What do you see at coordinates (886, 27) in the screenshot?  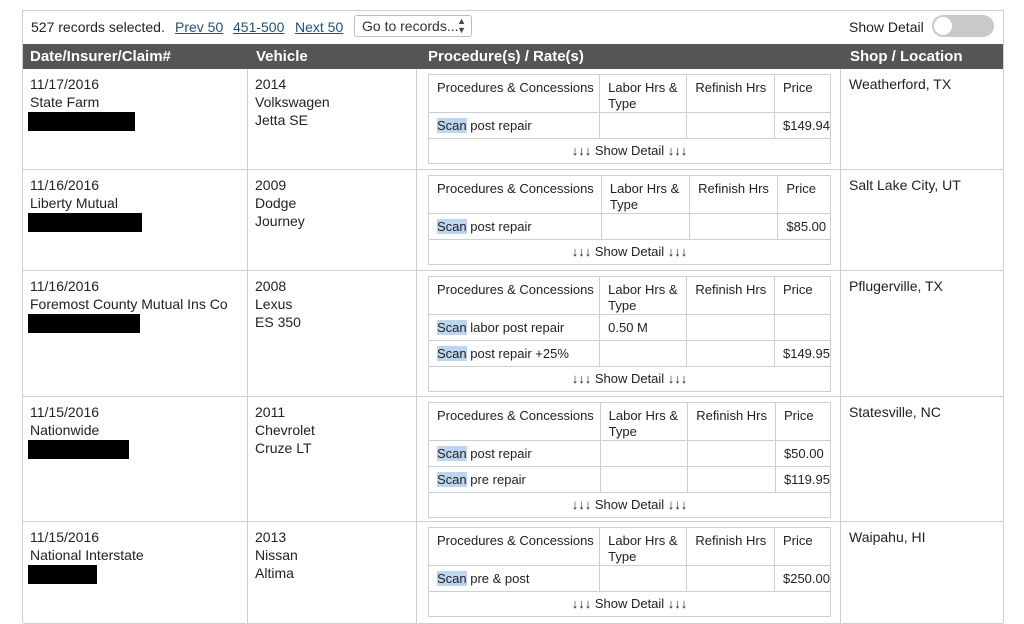 I see `show-detail-label: Show Detail` at bounding box center [886, 27].